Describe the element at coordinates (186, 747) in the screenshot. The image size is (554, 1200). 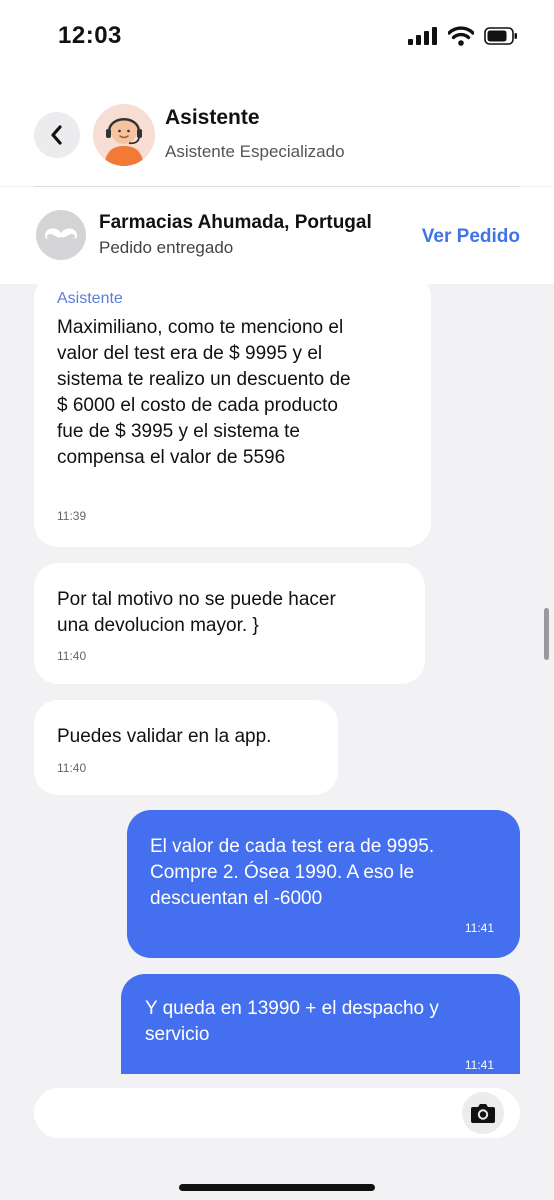
I see `message-bubble-incoming: Puedes validar en la app. 11:40` at that location.